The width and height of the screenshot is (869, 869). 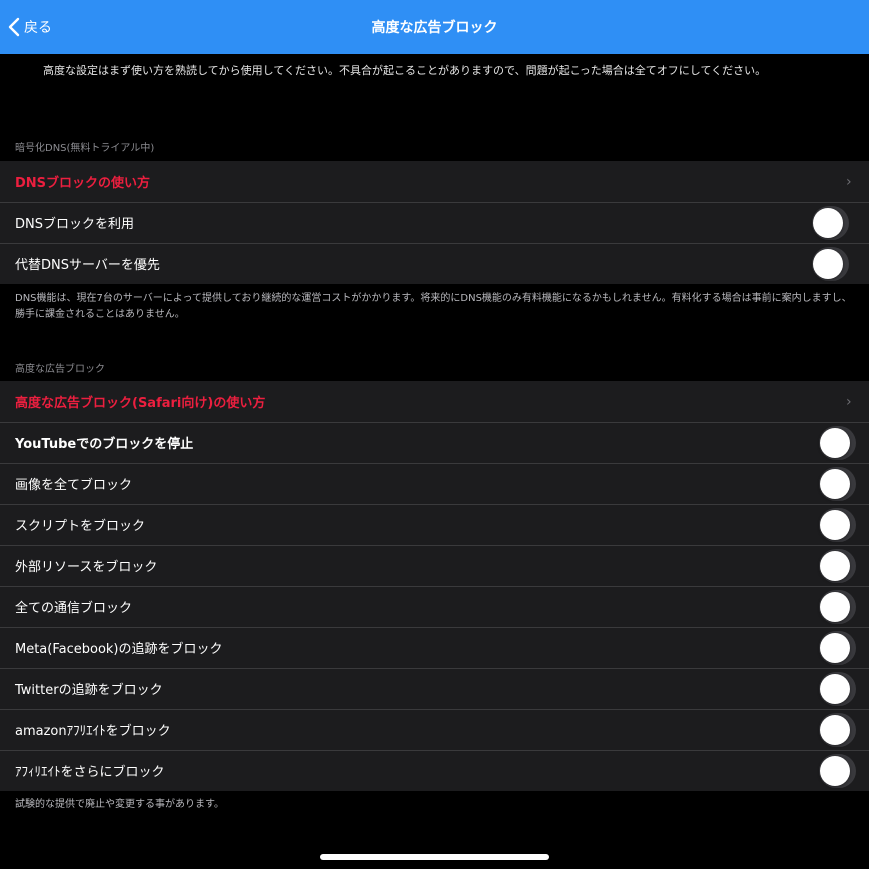 I want to click on youtube-stop-toggle, so click(x=837, y=442).